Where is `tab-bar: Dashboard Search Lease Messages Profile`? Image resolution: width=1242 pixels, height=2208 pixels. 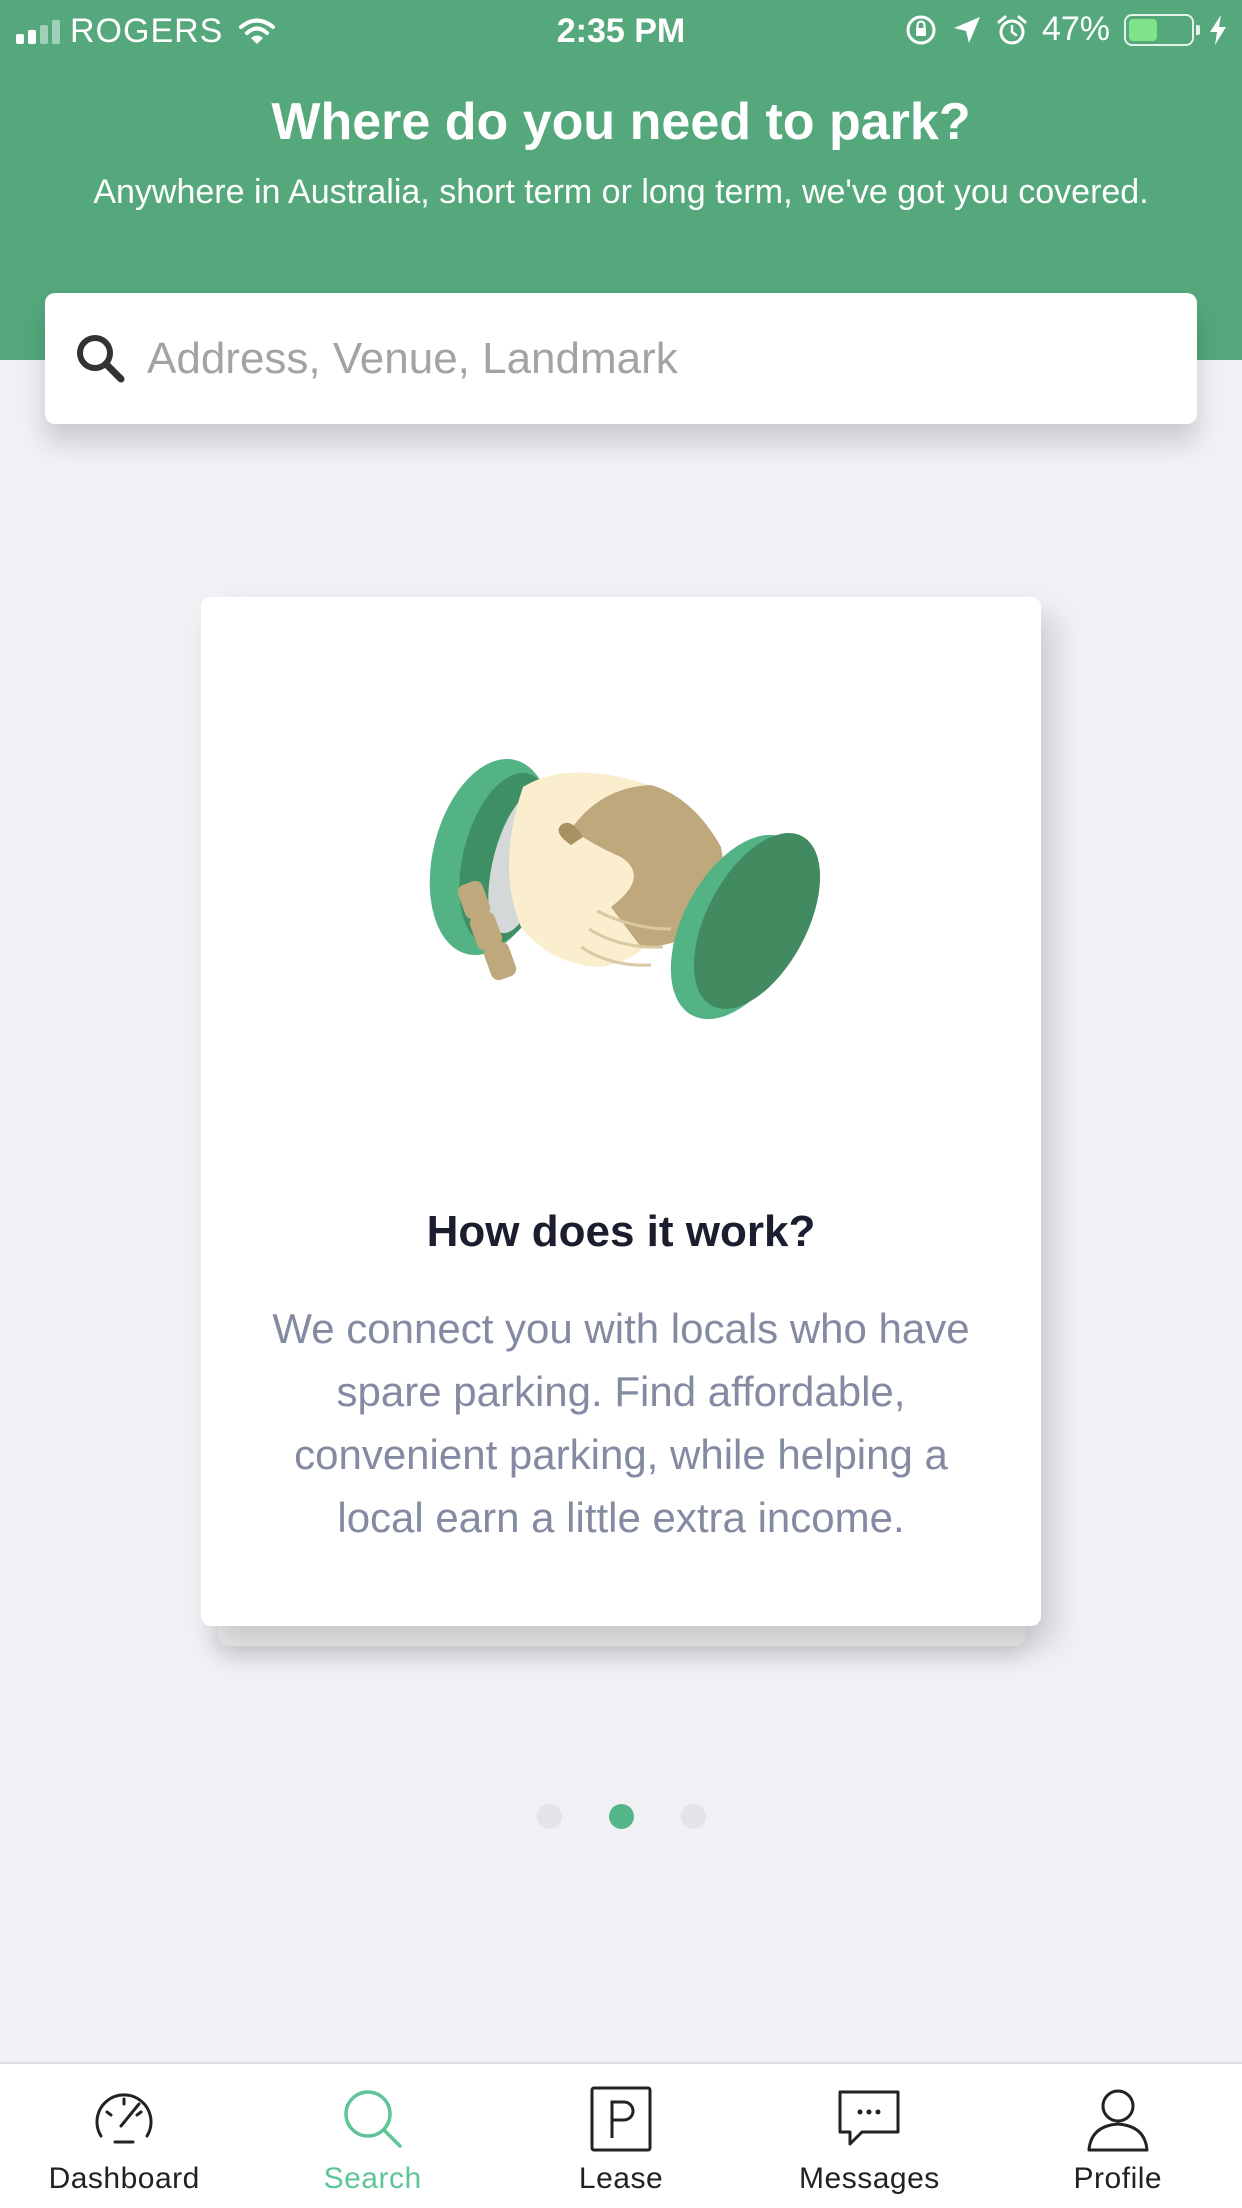 tab-bar: Dashboard Search Lease Messages Profile is located at coordinates (621, 2135).